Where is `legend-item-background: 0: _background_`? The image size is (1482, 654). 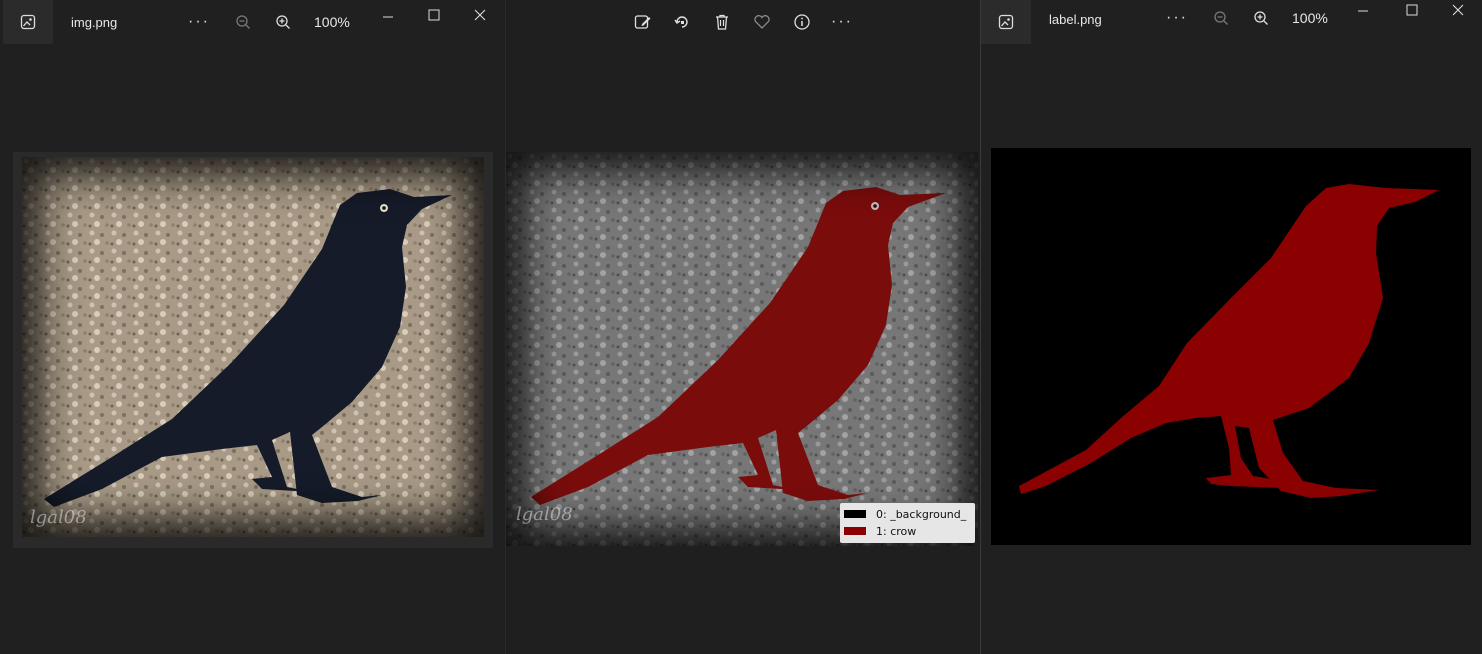
legend-item-background: 0: _background_ is located at coordinates (905, 514).